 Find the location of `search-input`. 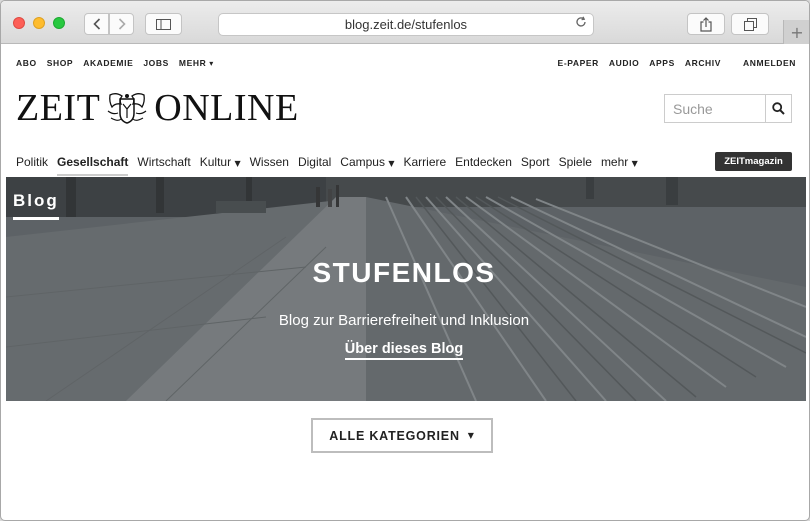

search-input is located at coordinates (715, 108).